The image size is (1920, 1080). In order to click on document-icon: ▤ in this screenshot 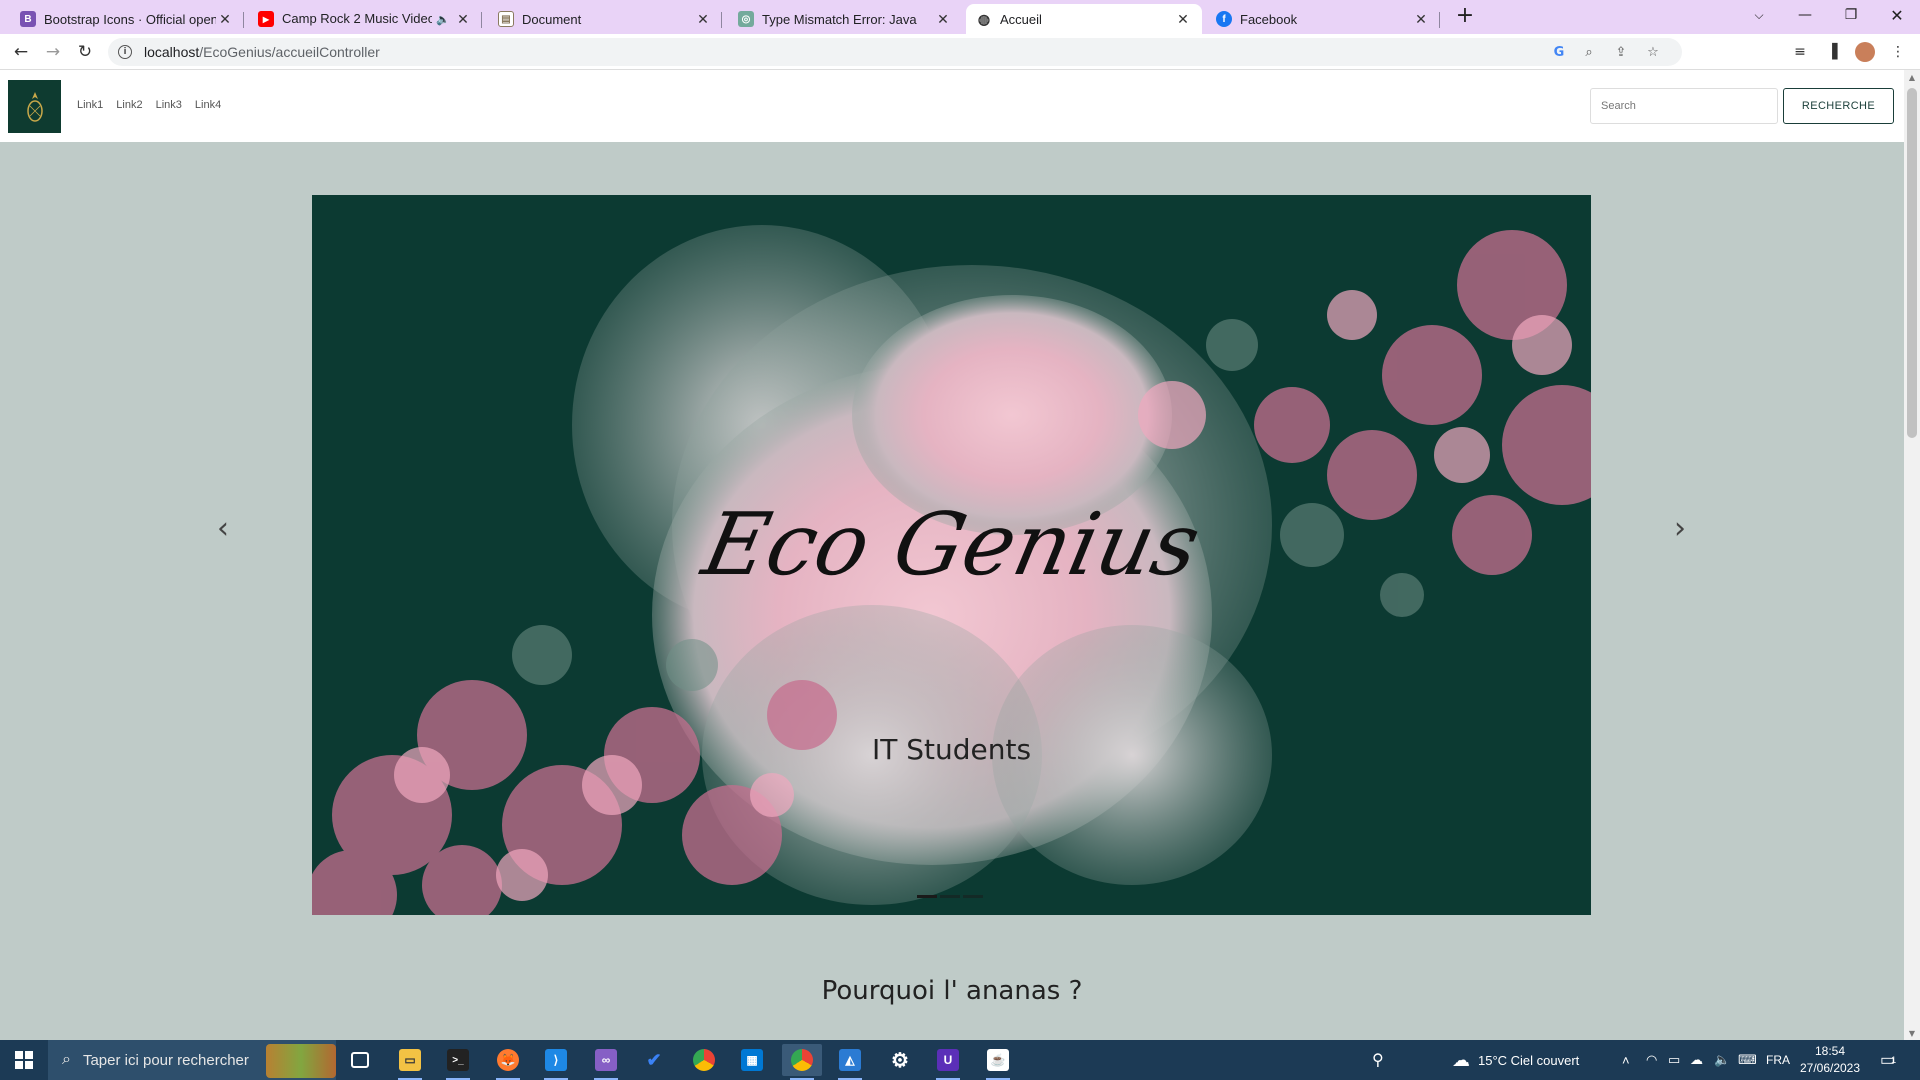, I will do `click(506, 19)`.